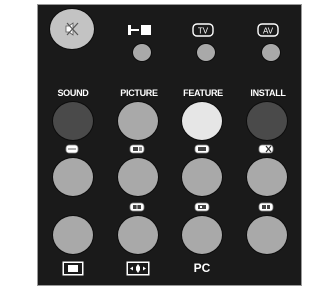  I want to click on hdmi-input-icon, so click(140, 30).